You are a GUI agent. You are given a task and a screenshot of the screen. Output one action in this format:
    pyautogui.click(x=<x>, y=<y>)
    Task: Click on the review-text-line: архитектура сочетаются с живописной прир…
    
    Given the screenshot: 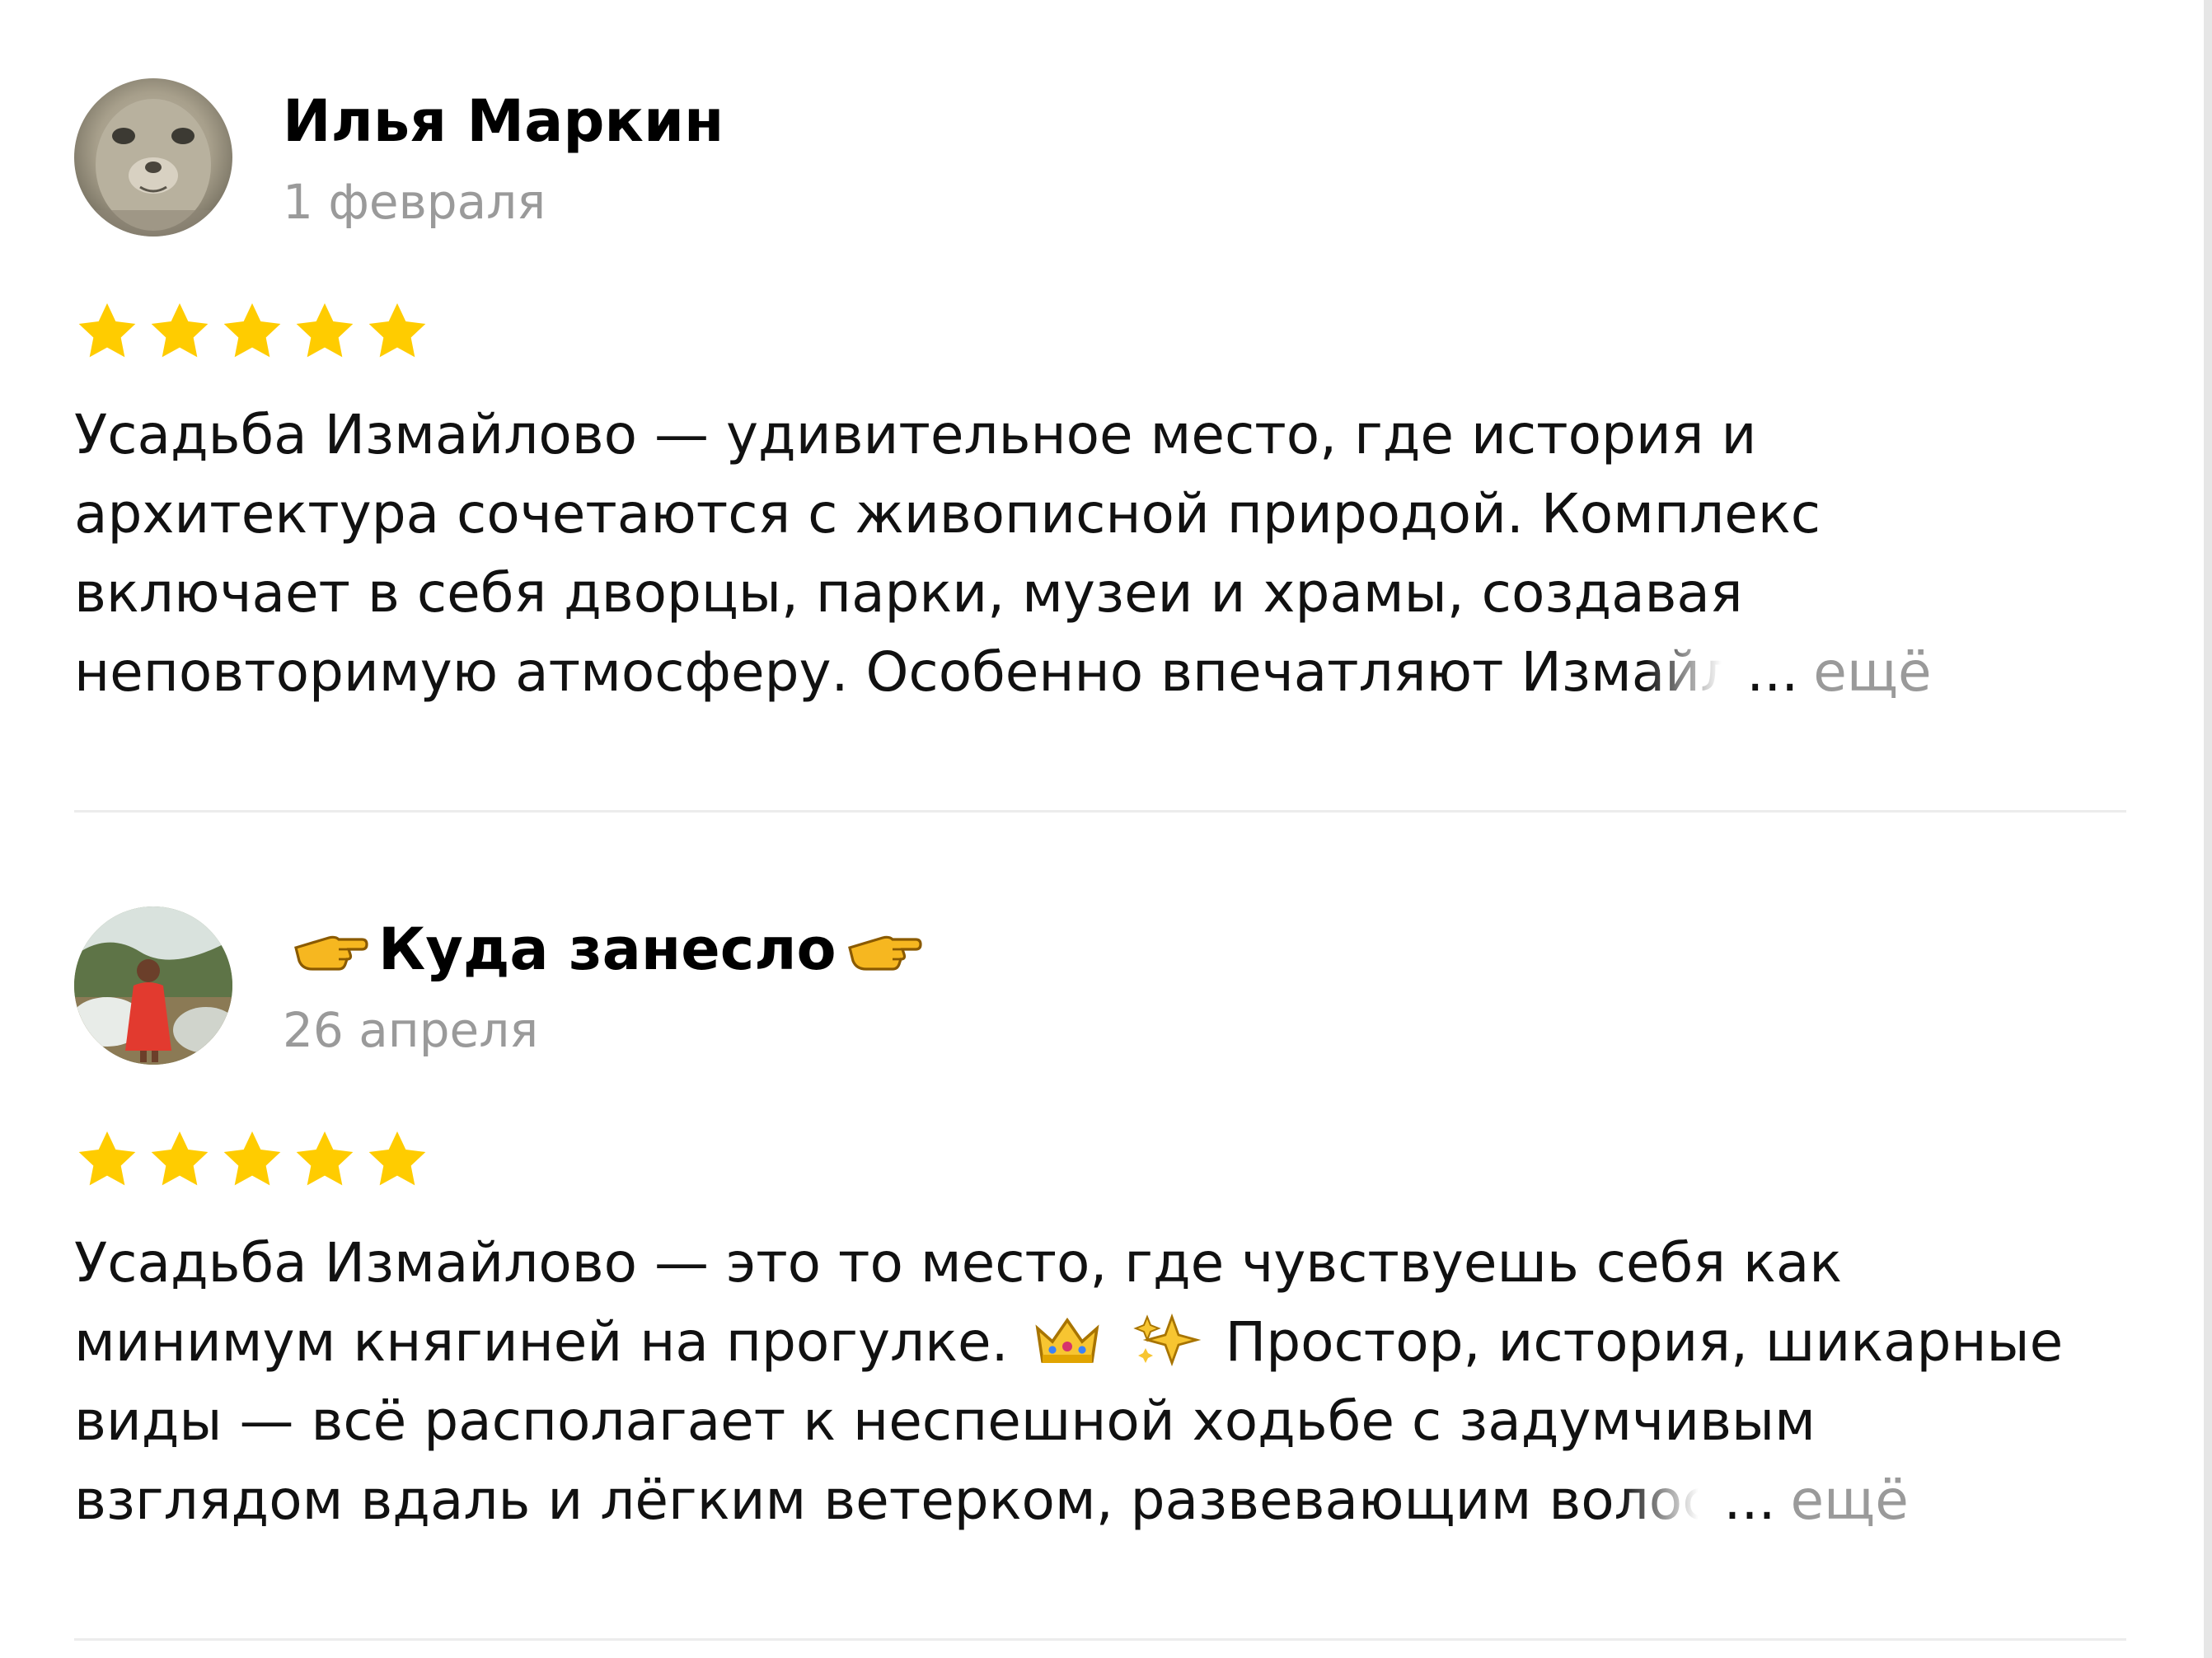 What is the action you would take?
    pyautogui.click(x=947, y=514)
    